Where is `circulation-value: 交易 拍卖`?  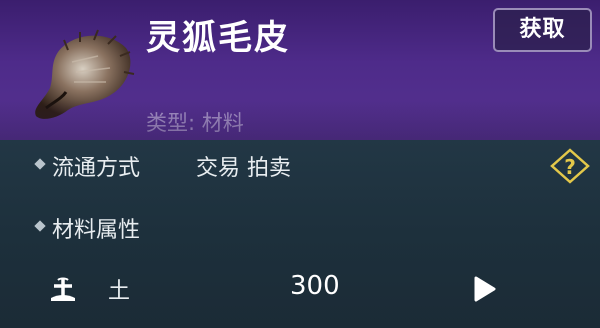
circulation-value: 交易 拍卖 is located at coordinates (243, 168).